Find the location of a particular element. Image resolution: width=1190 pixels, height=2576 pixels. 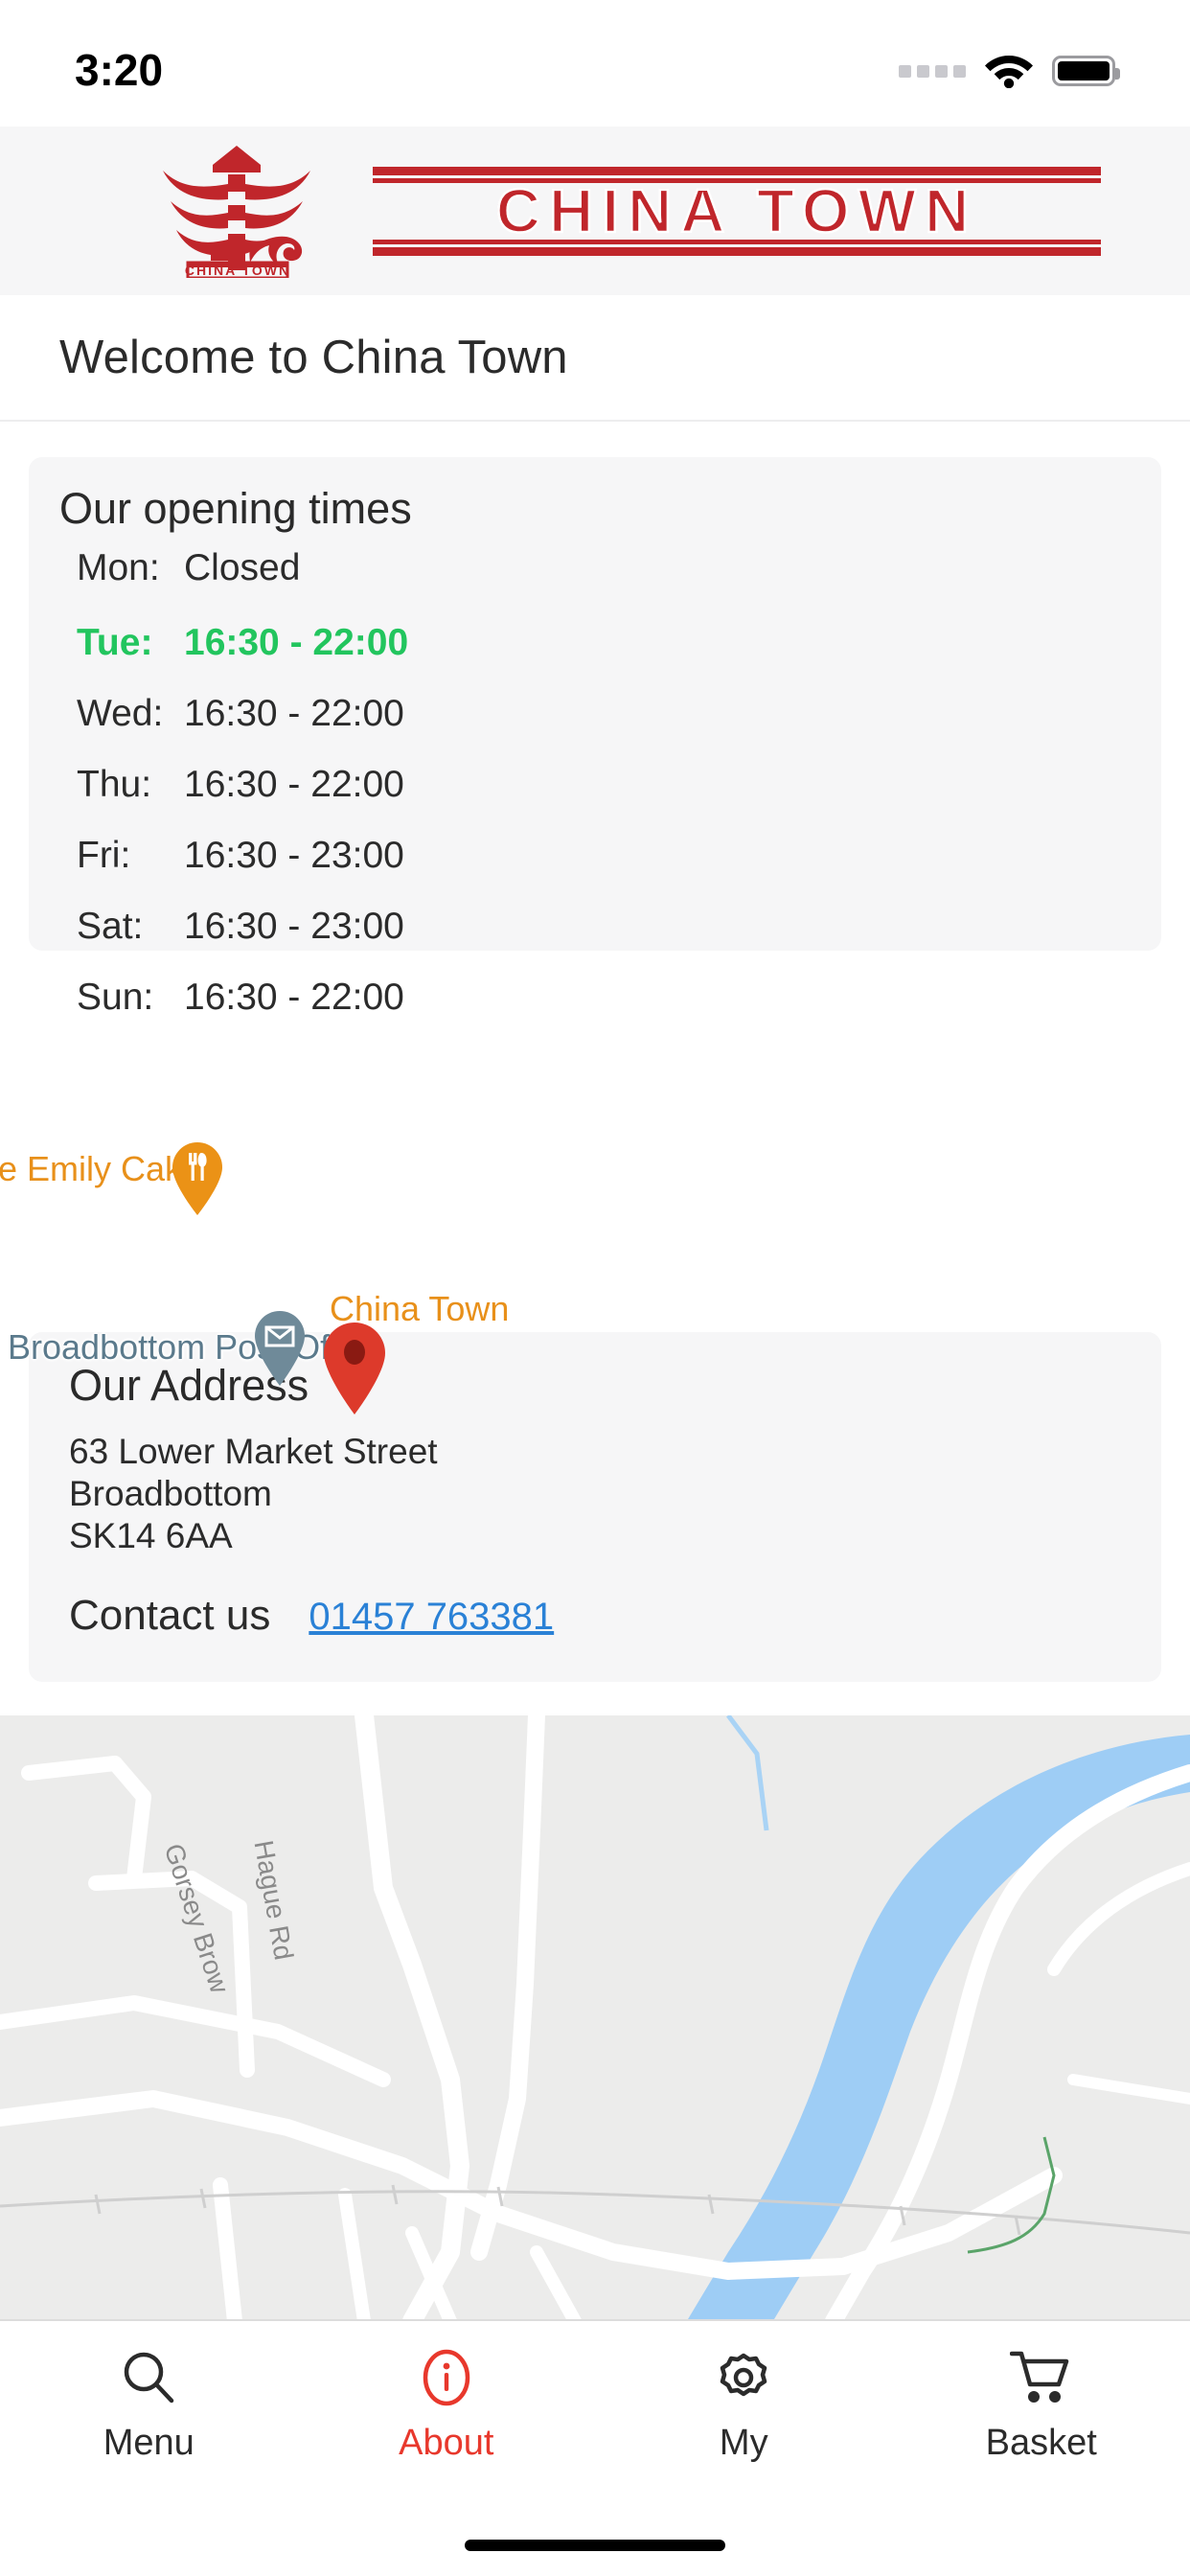

opening-times-day: Wed: is located at coordinates (121, 713).